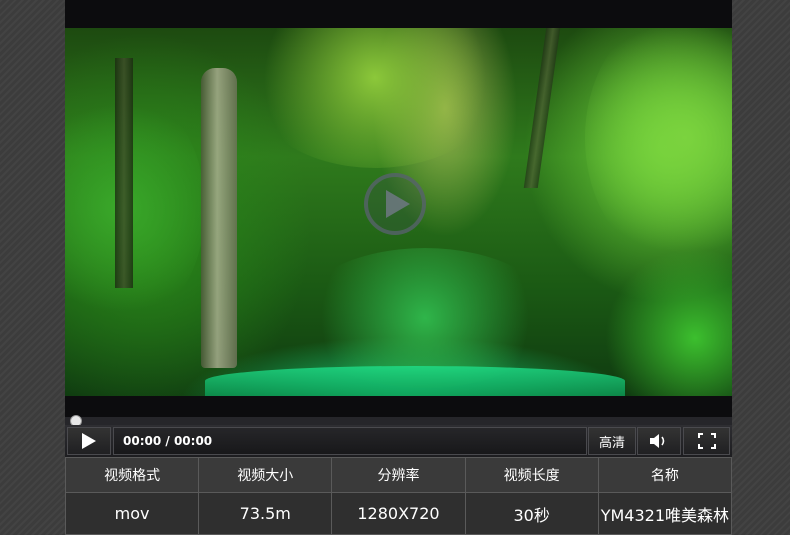 The height and width of the screenshot is (535, 790). What do you see at coordinates (398, 421) in the screenshot?
I see `progress-bar` at bounding box center [398, 421].